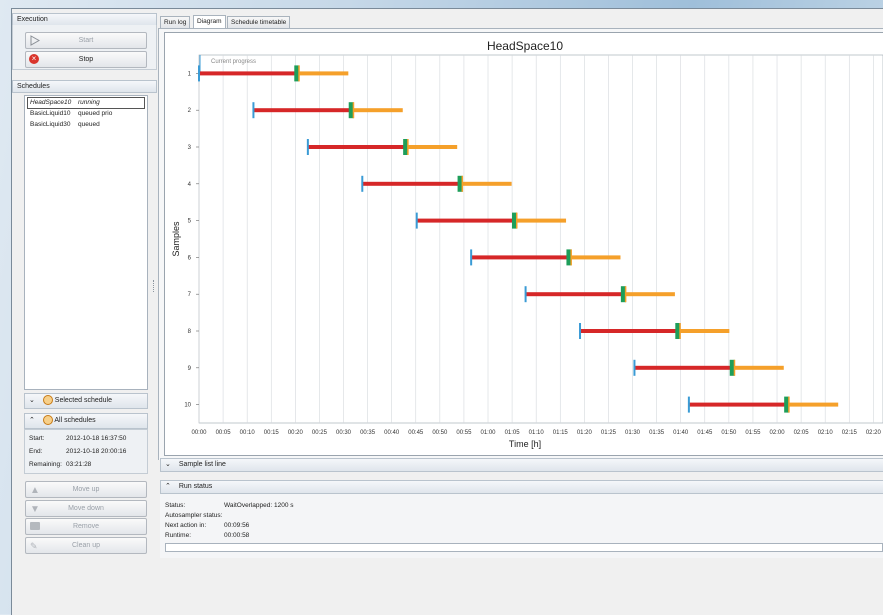  I want to click on schedules-header: Schedules, so click(84, 86).